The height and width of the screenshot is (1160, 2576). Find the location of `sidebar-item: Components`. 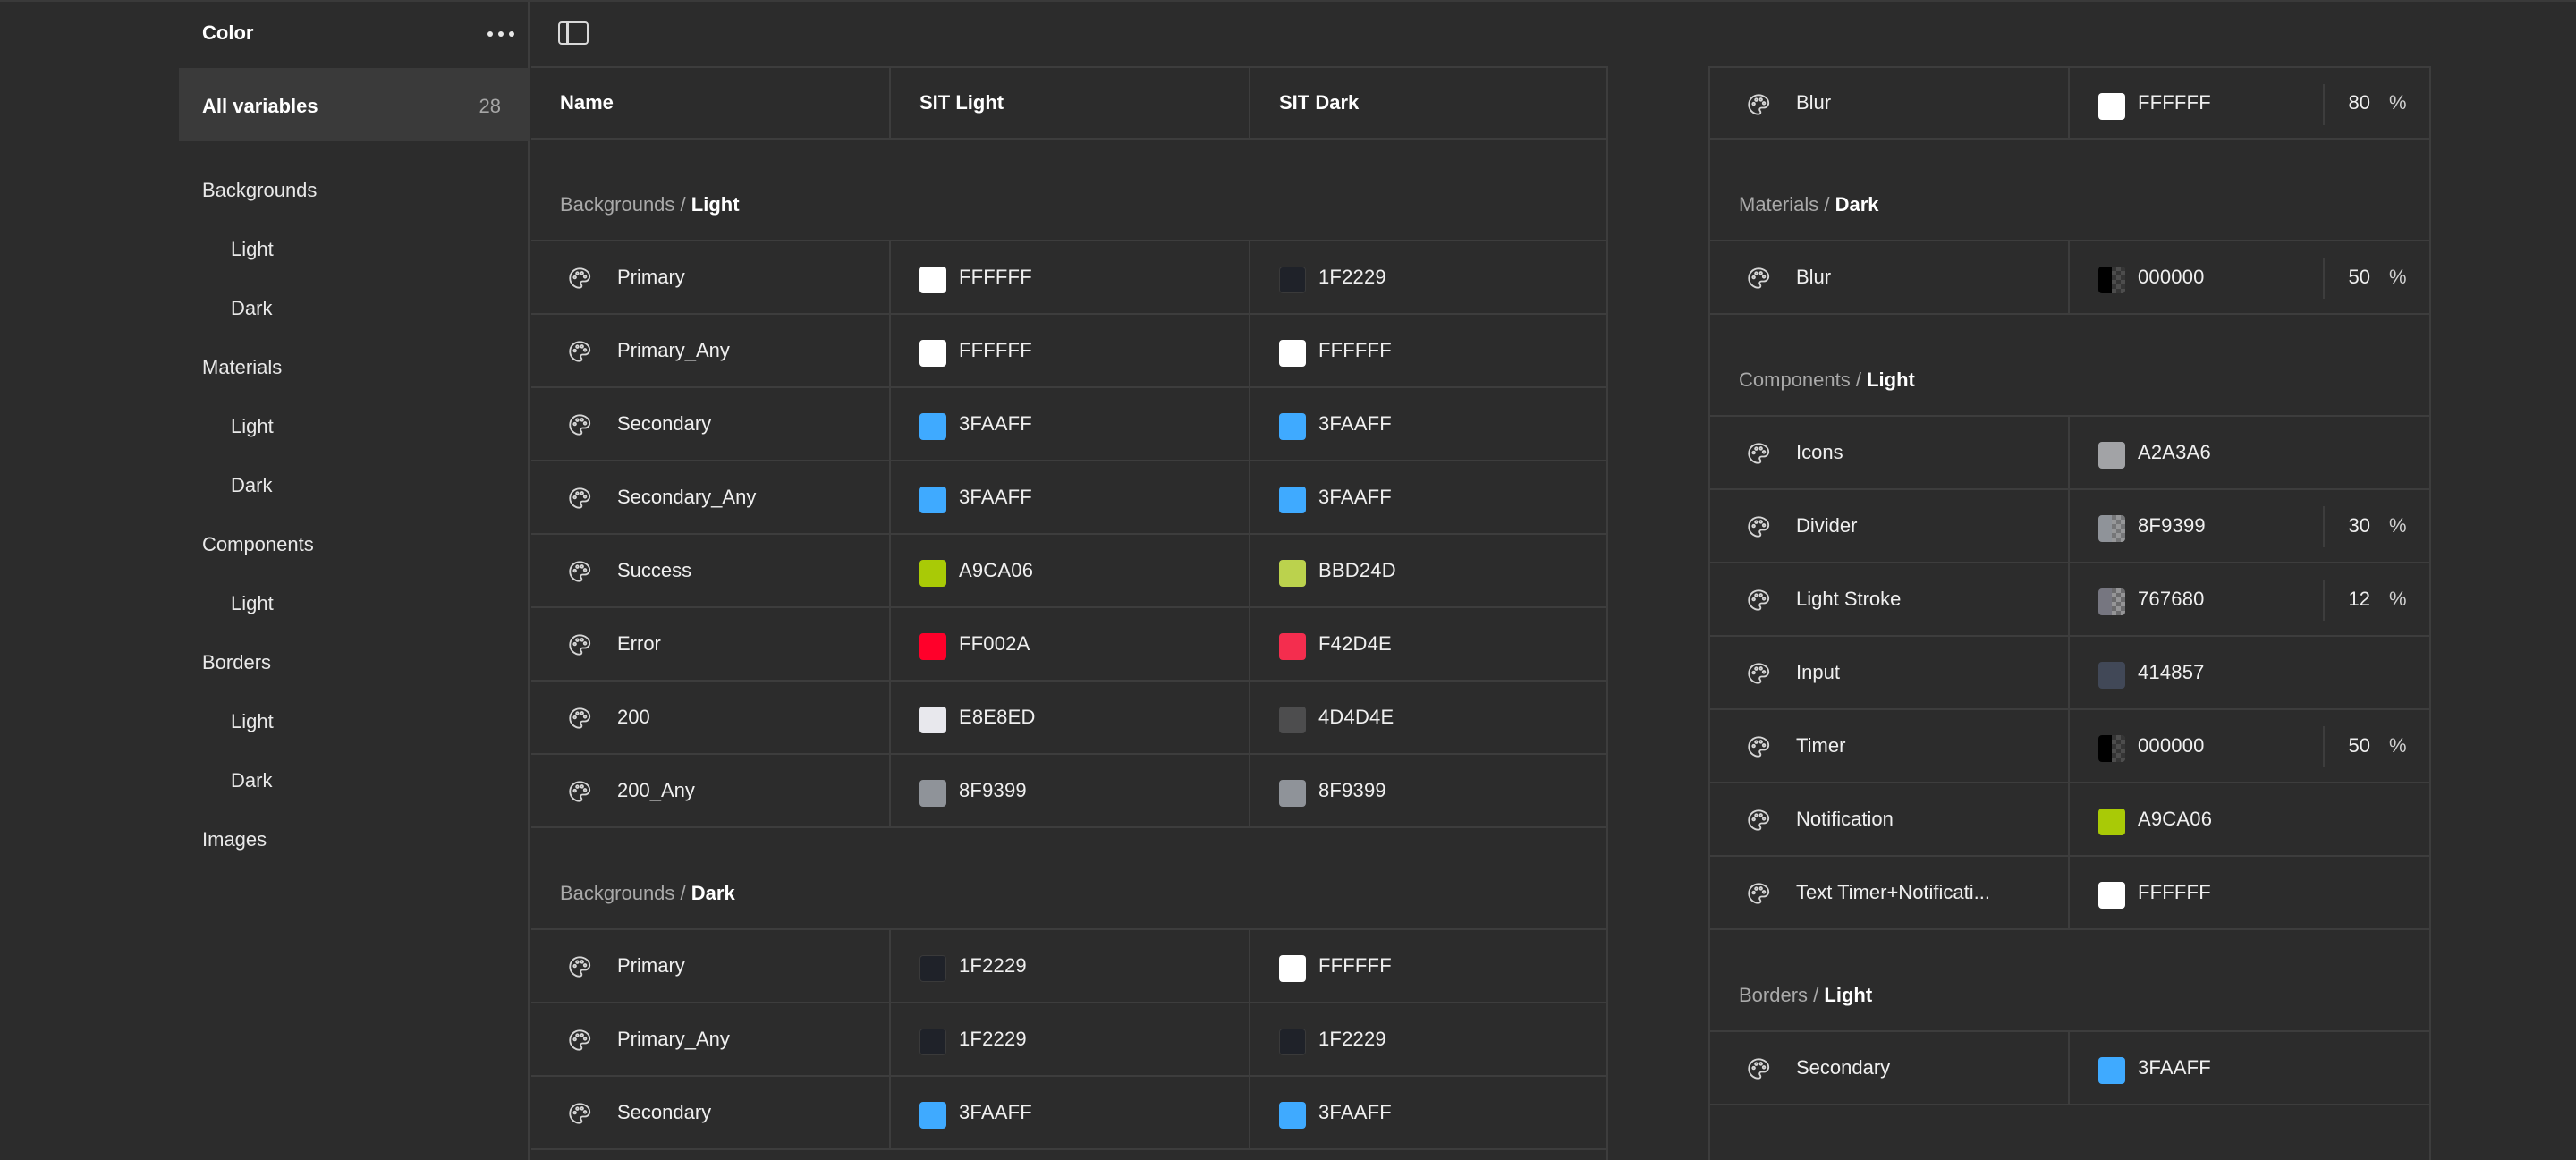

sidebar-item: Components is located at coordinates (354, 544).